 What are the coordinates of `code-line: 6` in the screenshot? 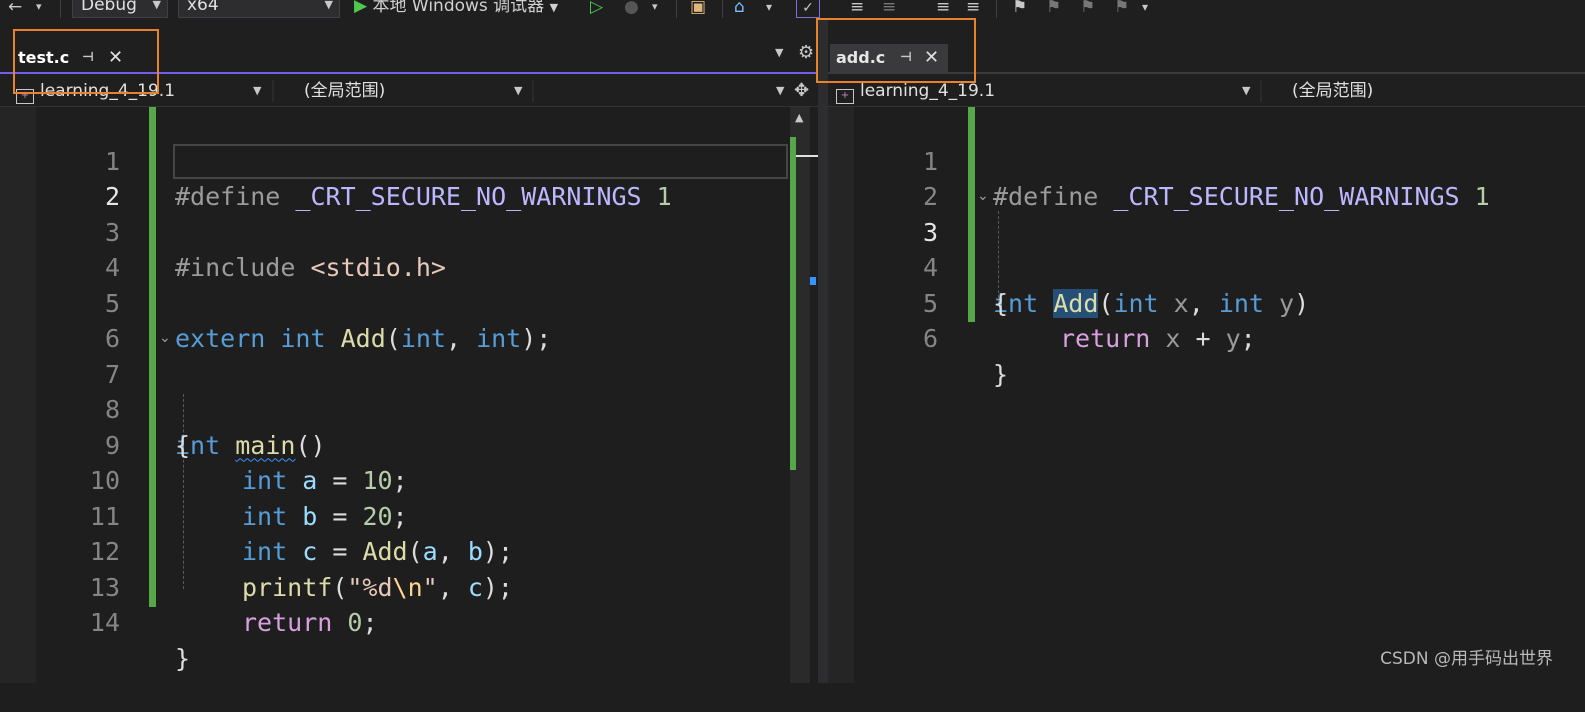 It's located at (409, 319).